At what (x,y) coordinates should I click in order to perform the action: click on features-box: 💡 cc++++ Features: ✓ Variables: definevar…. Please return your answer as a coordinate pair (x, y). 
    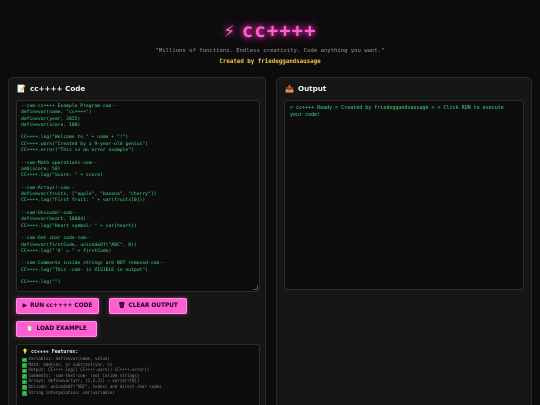
    Looking at the image, I should click on (138, 374).